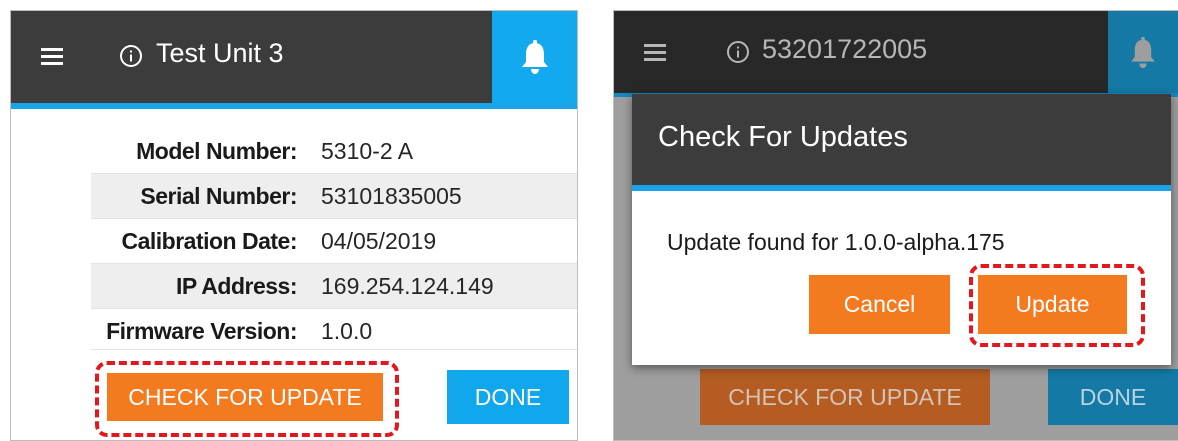 This screenshot has width=1178, height=441. Describe the element at coordinates (367, 150) in the screenshot. I see `info-value: 5310-2 A` at that location.